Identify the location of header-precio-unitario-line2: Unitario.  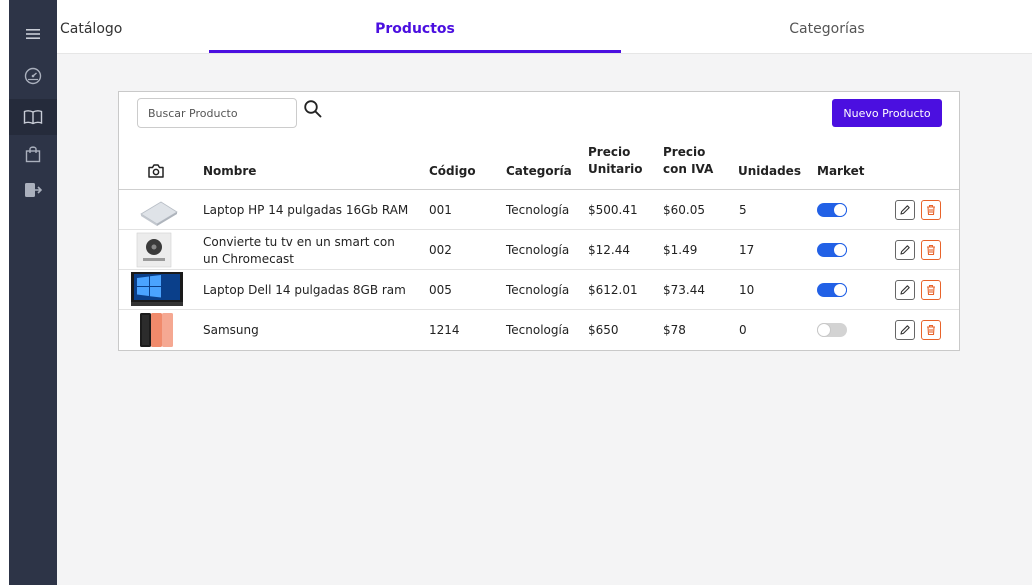
(615, 169).